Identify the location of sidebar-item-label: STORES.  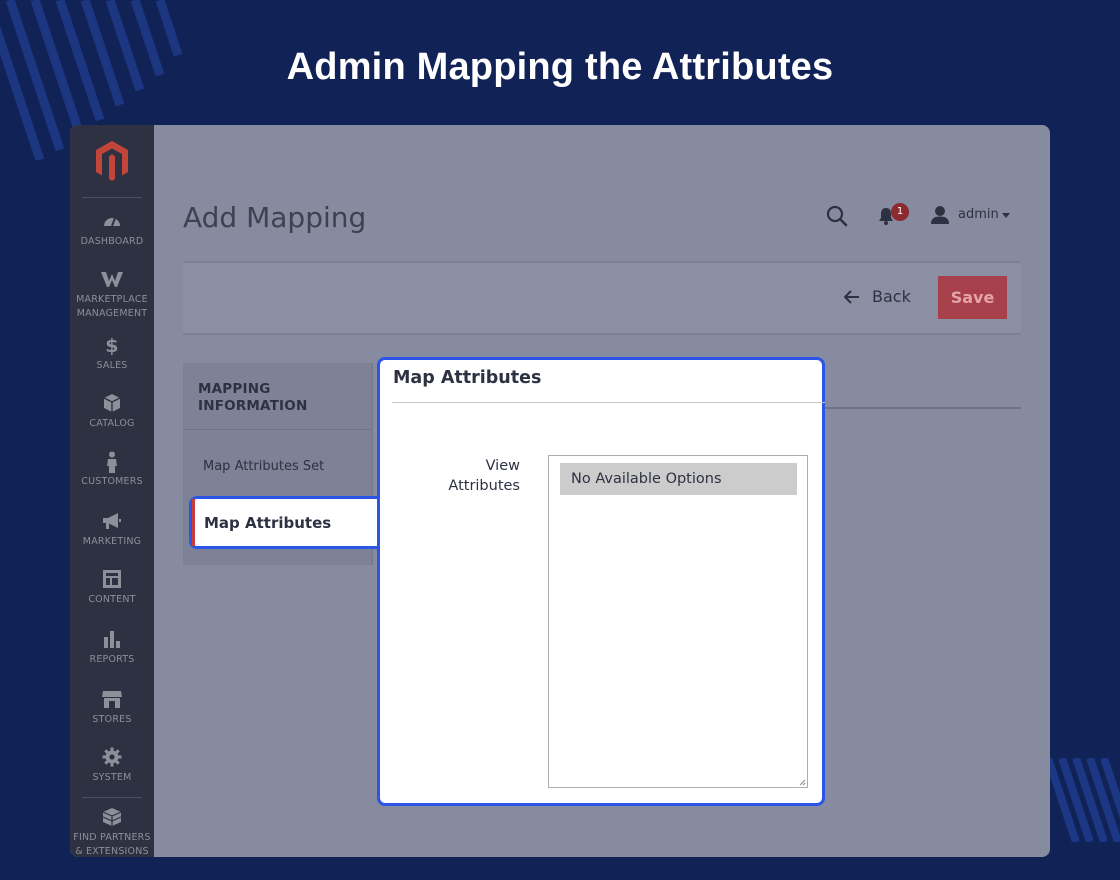
(112, 719).